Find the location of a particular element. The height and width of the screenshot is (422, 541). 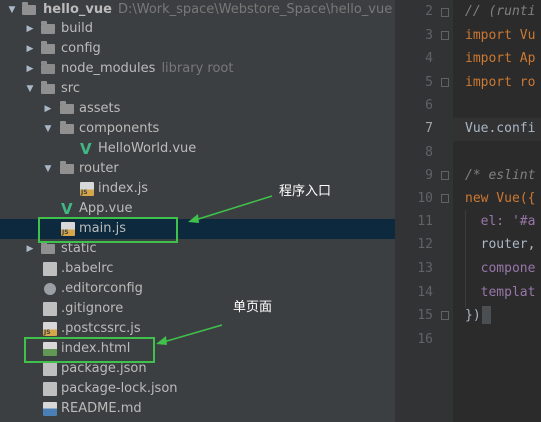

line-number: 5 is located at coordinates (429, 82).